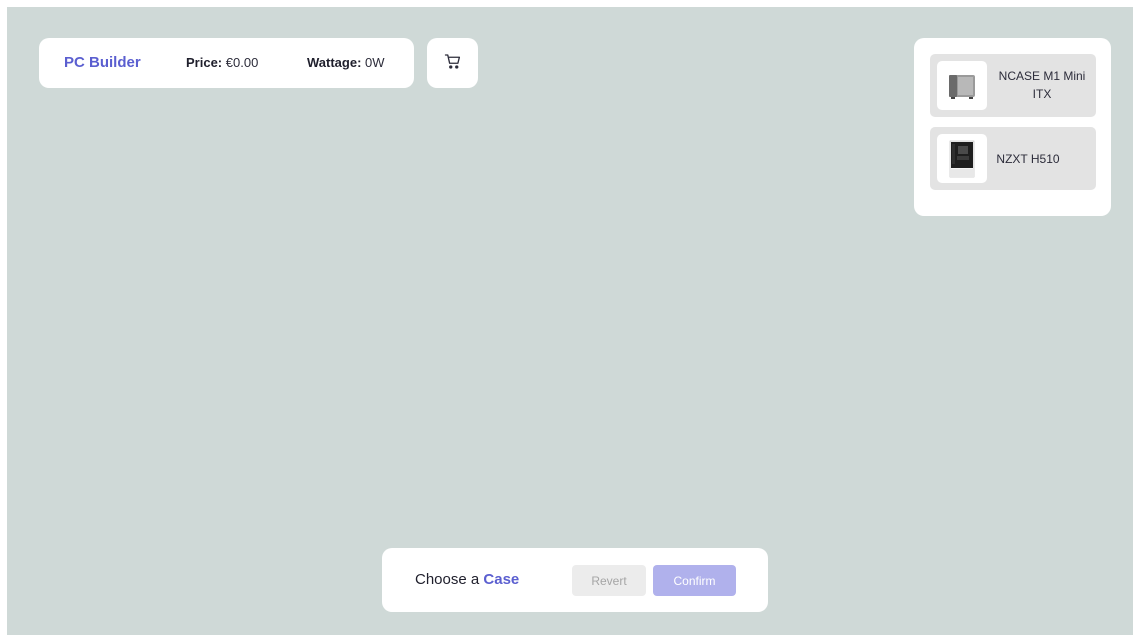 The image size is (1133, 635). Describe the element at coordinates (242, 62) in the screenshot. I see `price-value: €0.00` at that location.